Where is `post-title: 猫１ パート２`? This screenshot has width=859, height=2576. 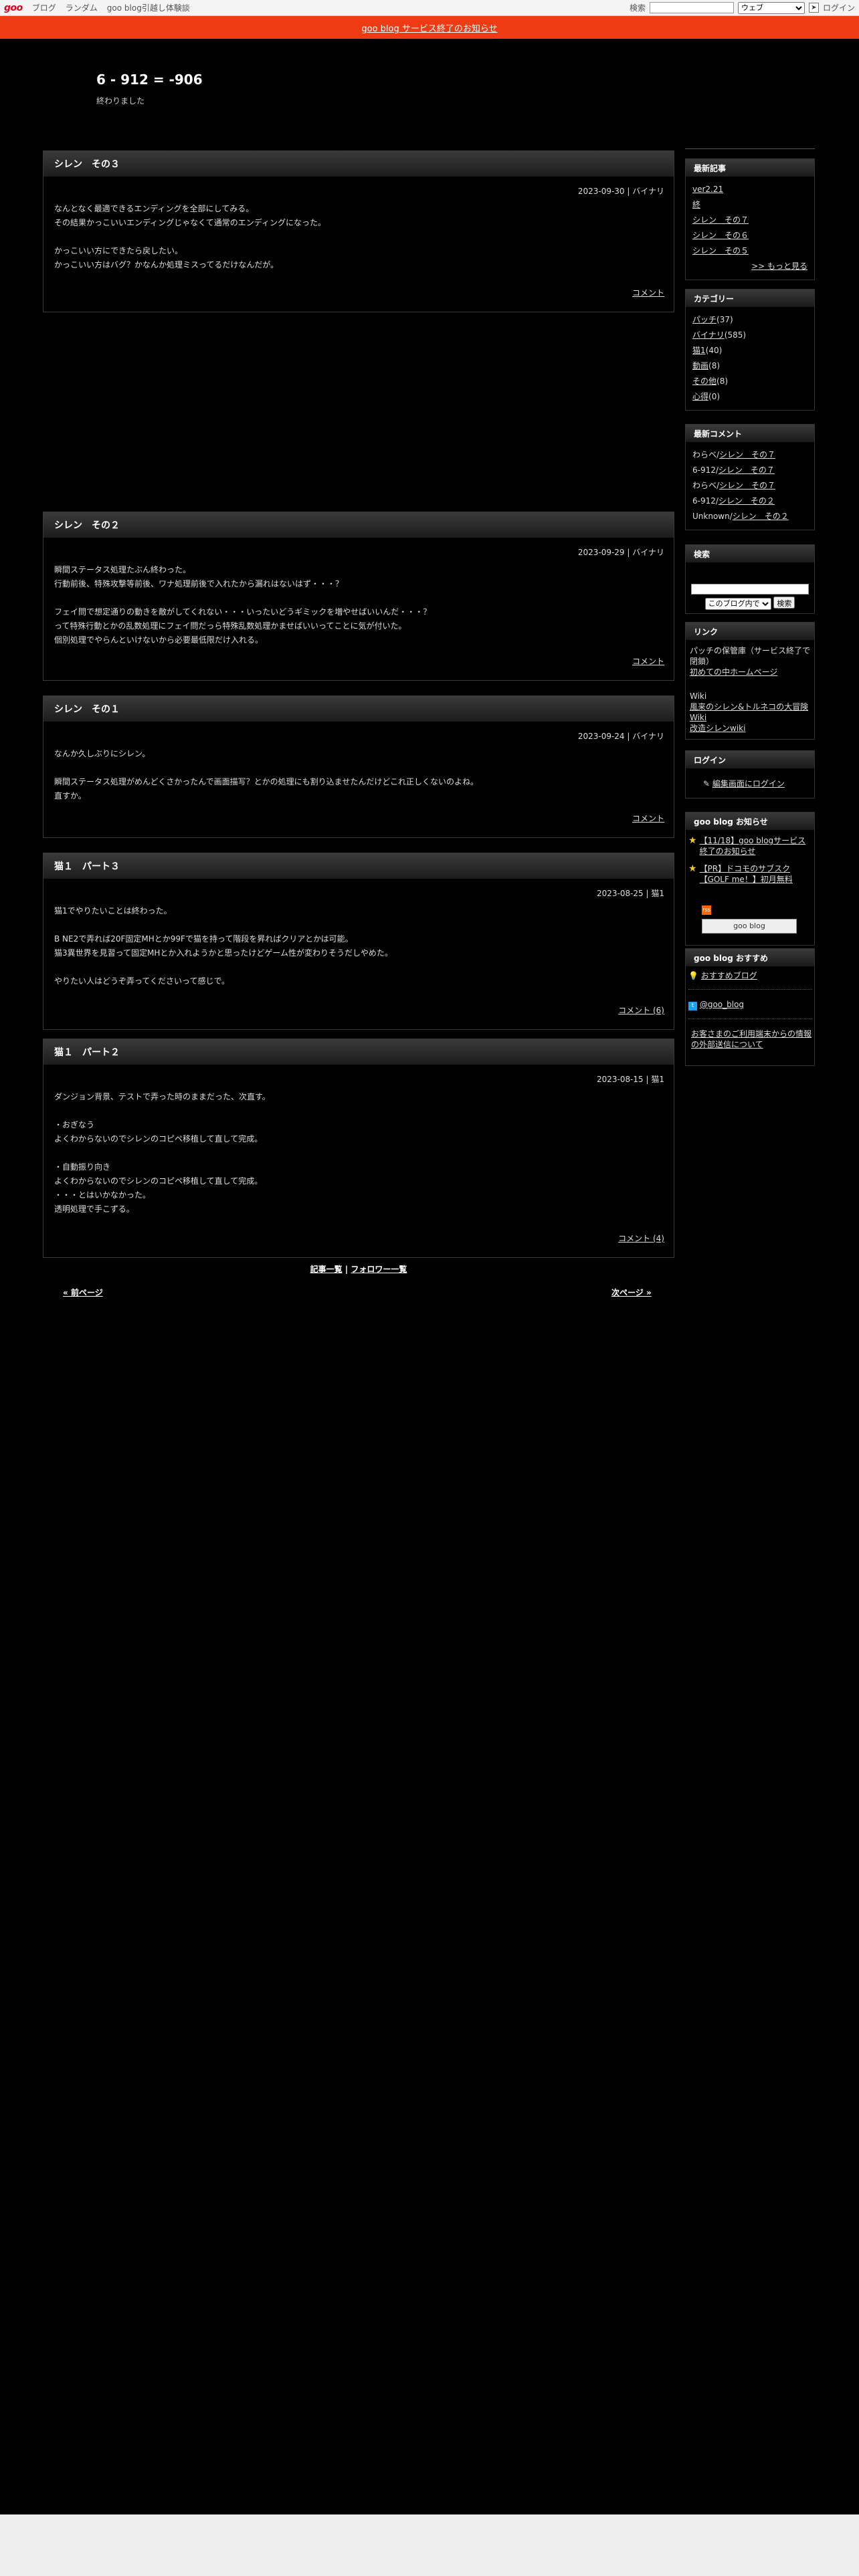 post-title: 猫１ パート２ is located at coordinates (358, 1052).